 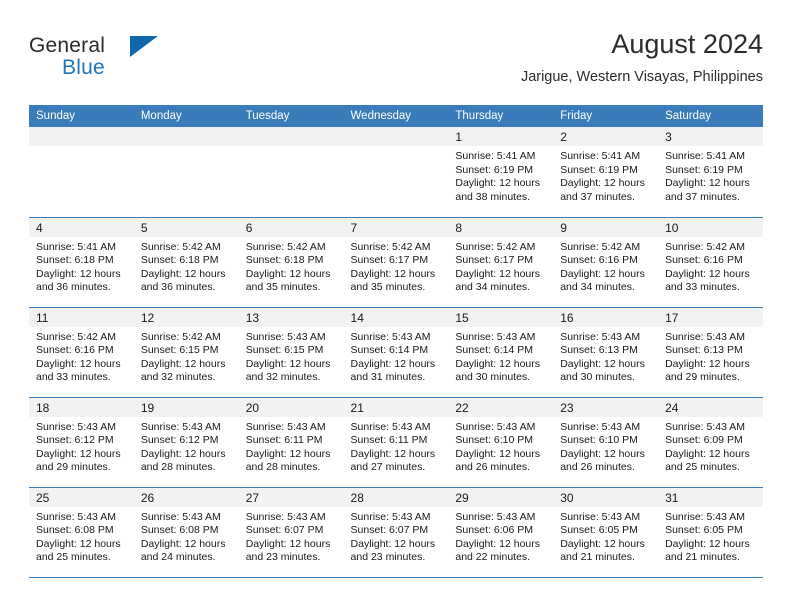 I want to click on sunset-text: Sunset: 6:09 PM, so click(x=704, y=440).